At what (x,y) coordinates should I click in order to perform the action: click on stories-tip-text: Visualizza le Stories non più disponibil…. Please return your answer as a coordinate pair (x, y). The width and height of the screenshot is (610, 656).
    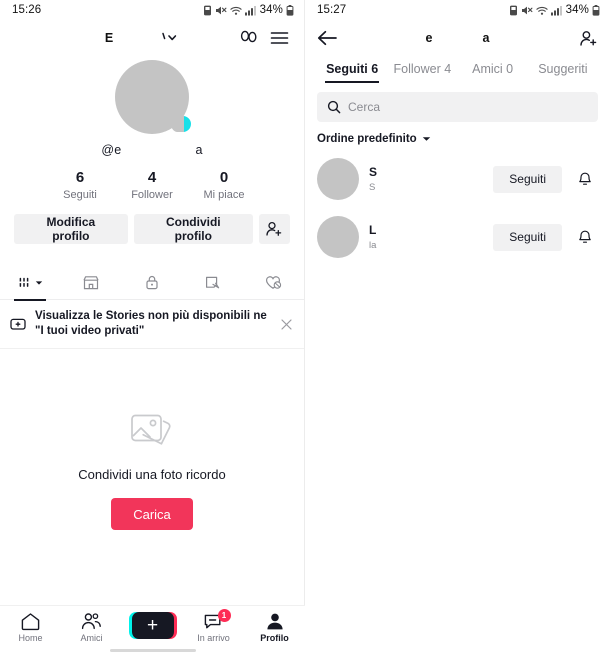
    Looking at the image, I should click on (151, 323).